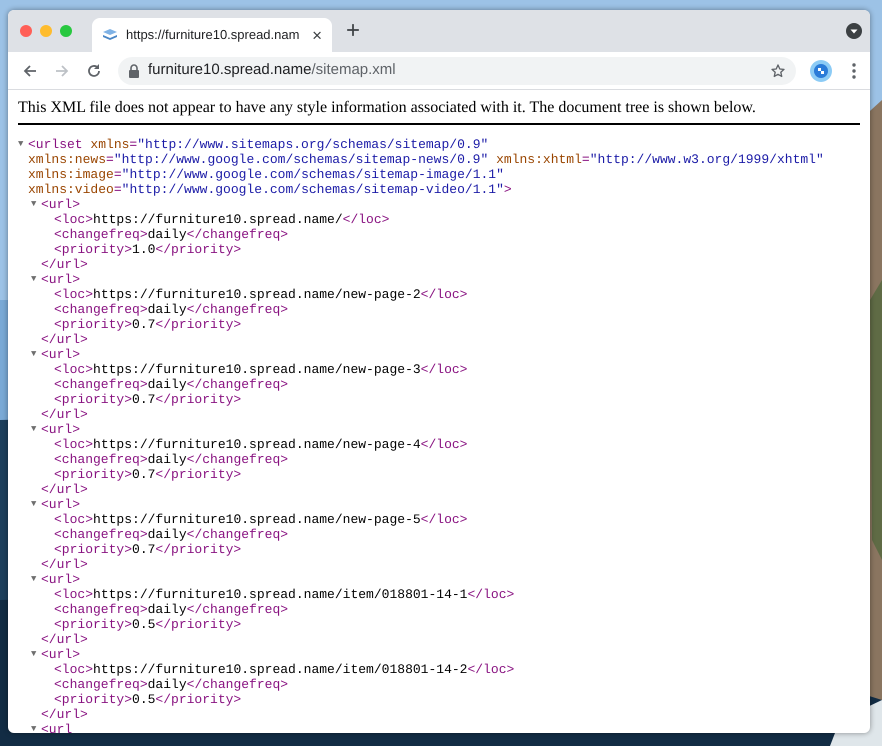 The image size is (882, 746). Describe the element at coordinates (266, 174) in the screenshot. I see `xml-line: xmlns:image="http://www.google.com/schemas/sitemap-image/1.1"` at that location.